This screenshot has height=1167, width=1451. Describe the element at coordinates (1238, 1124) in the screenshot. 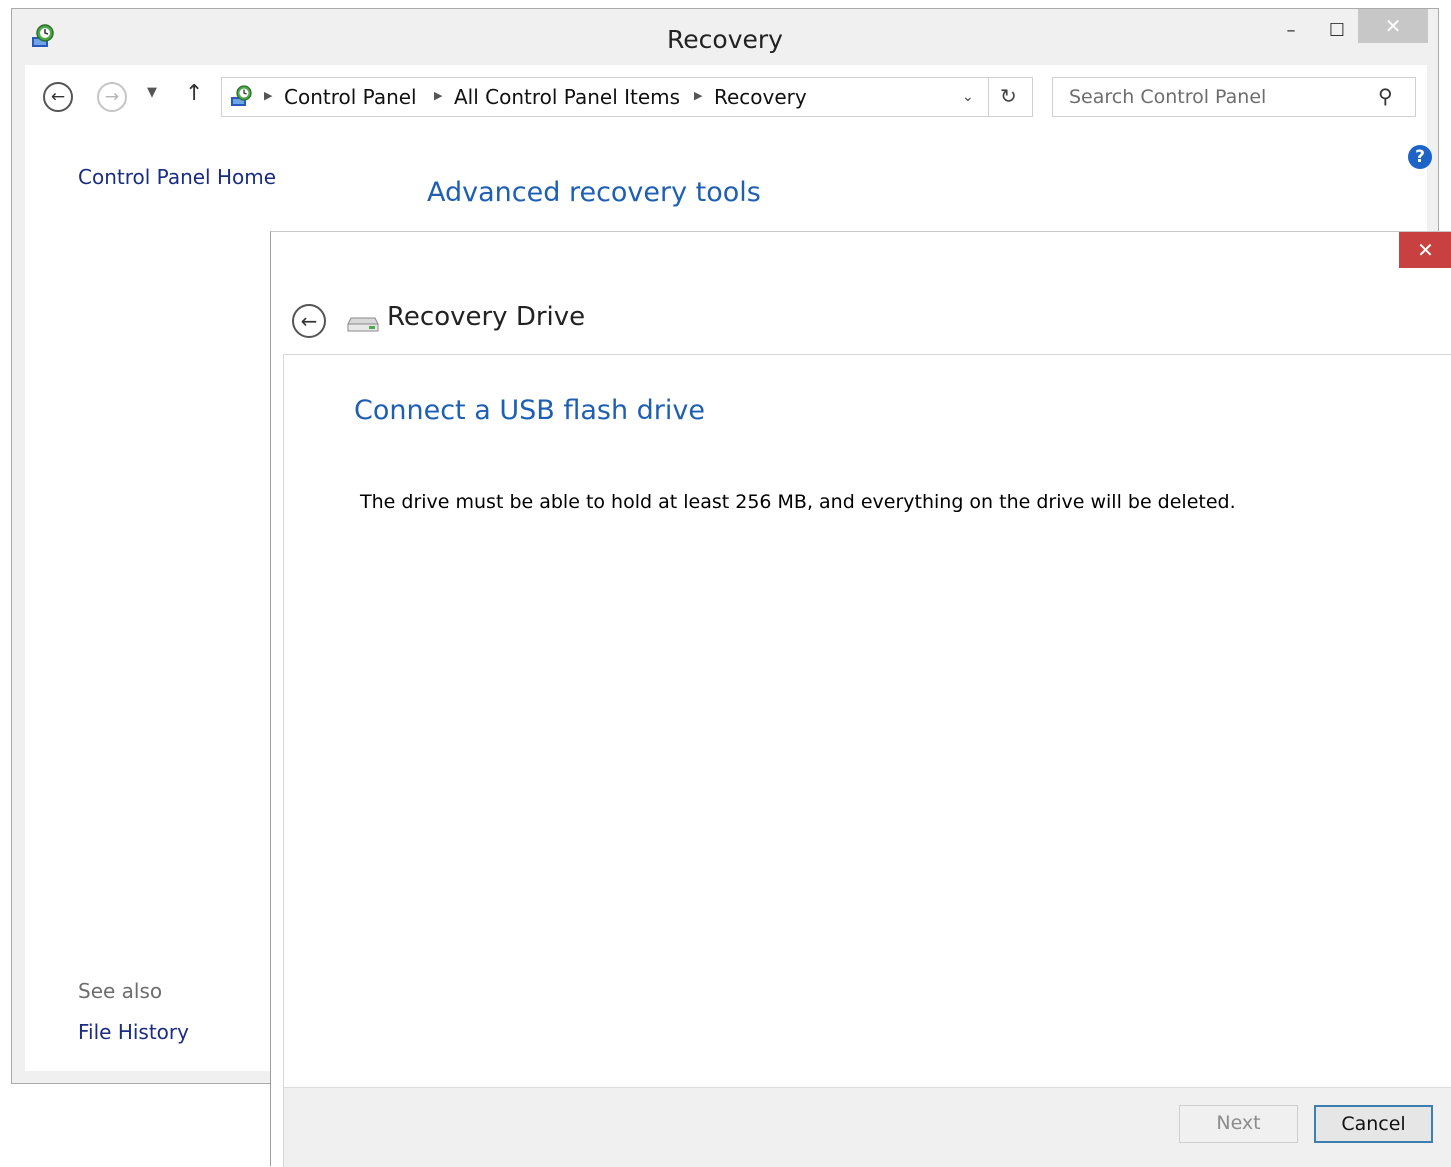

I see `next-button: Next` at that location.